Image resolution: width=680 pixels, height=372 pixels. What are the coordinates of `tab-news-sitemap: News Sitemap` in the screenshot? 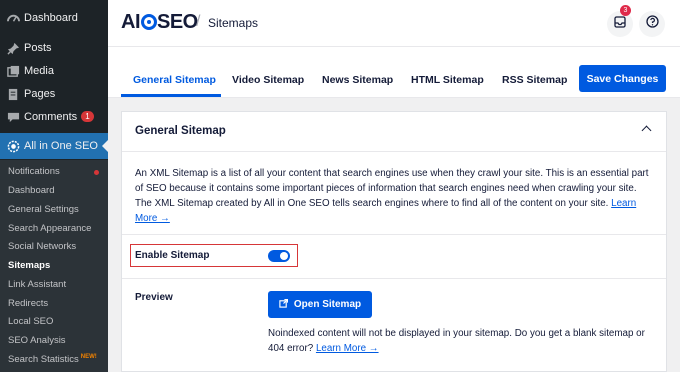 It's located at (357, 80).